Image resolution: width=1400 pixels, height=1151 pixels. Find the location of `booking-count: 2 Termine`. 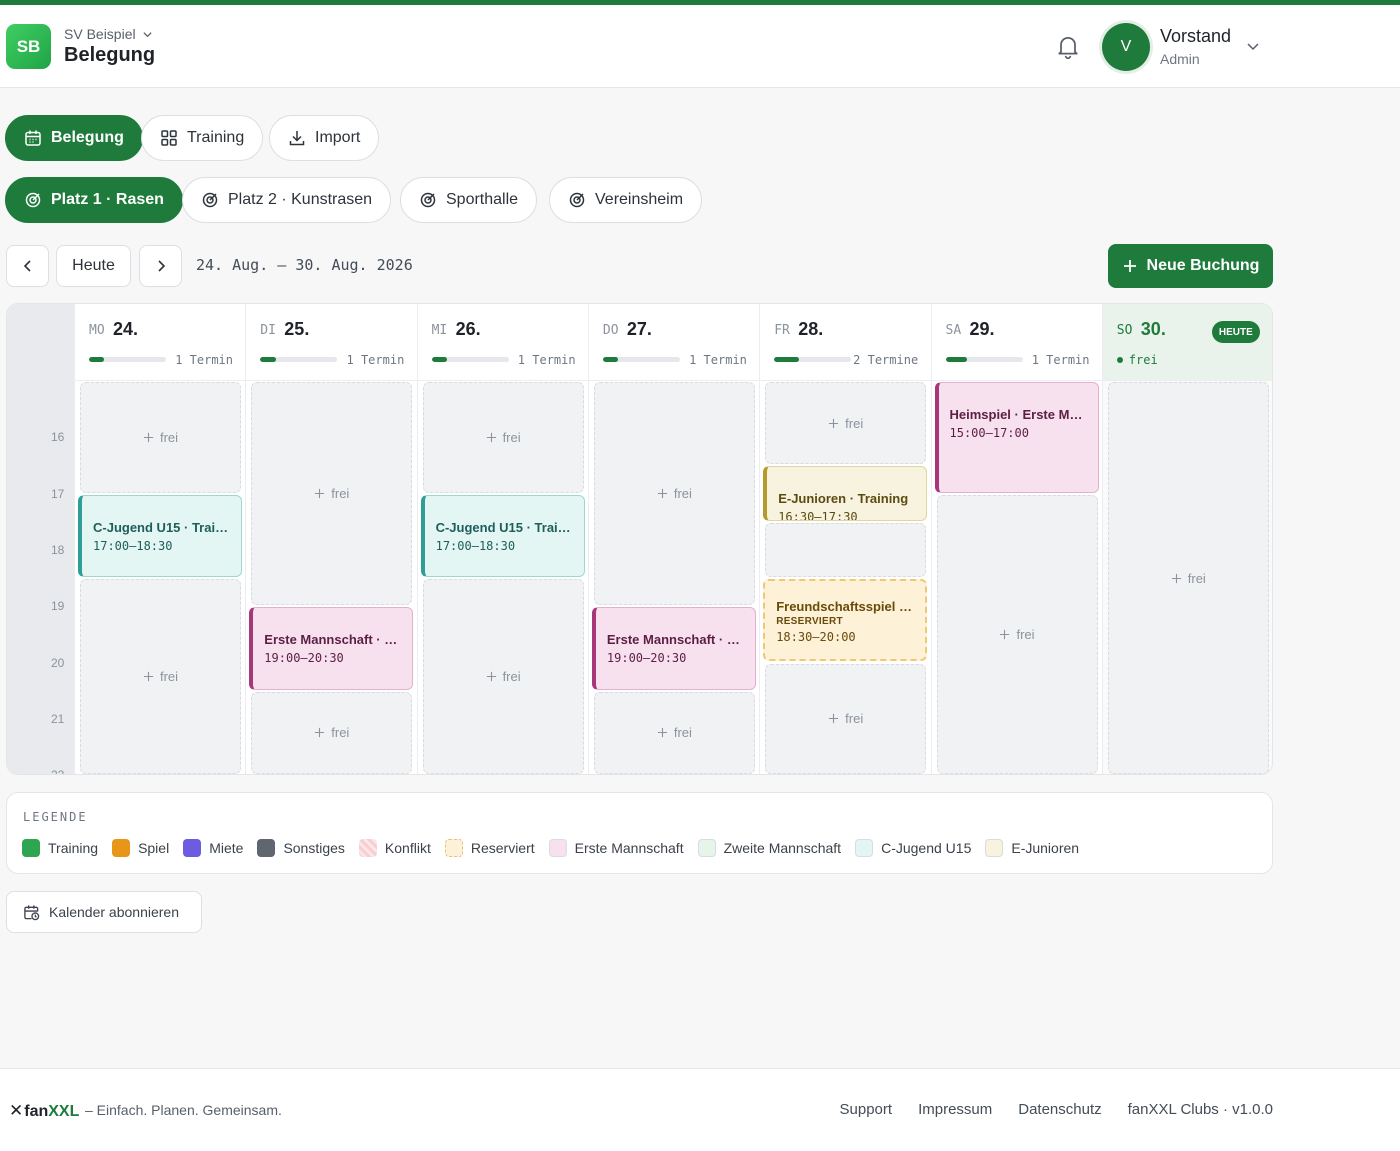

booking-count: 2 Termine is located at coordinates (886, 360).